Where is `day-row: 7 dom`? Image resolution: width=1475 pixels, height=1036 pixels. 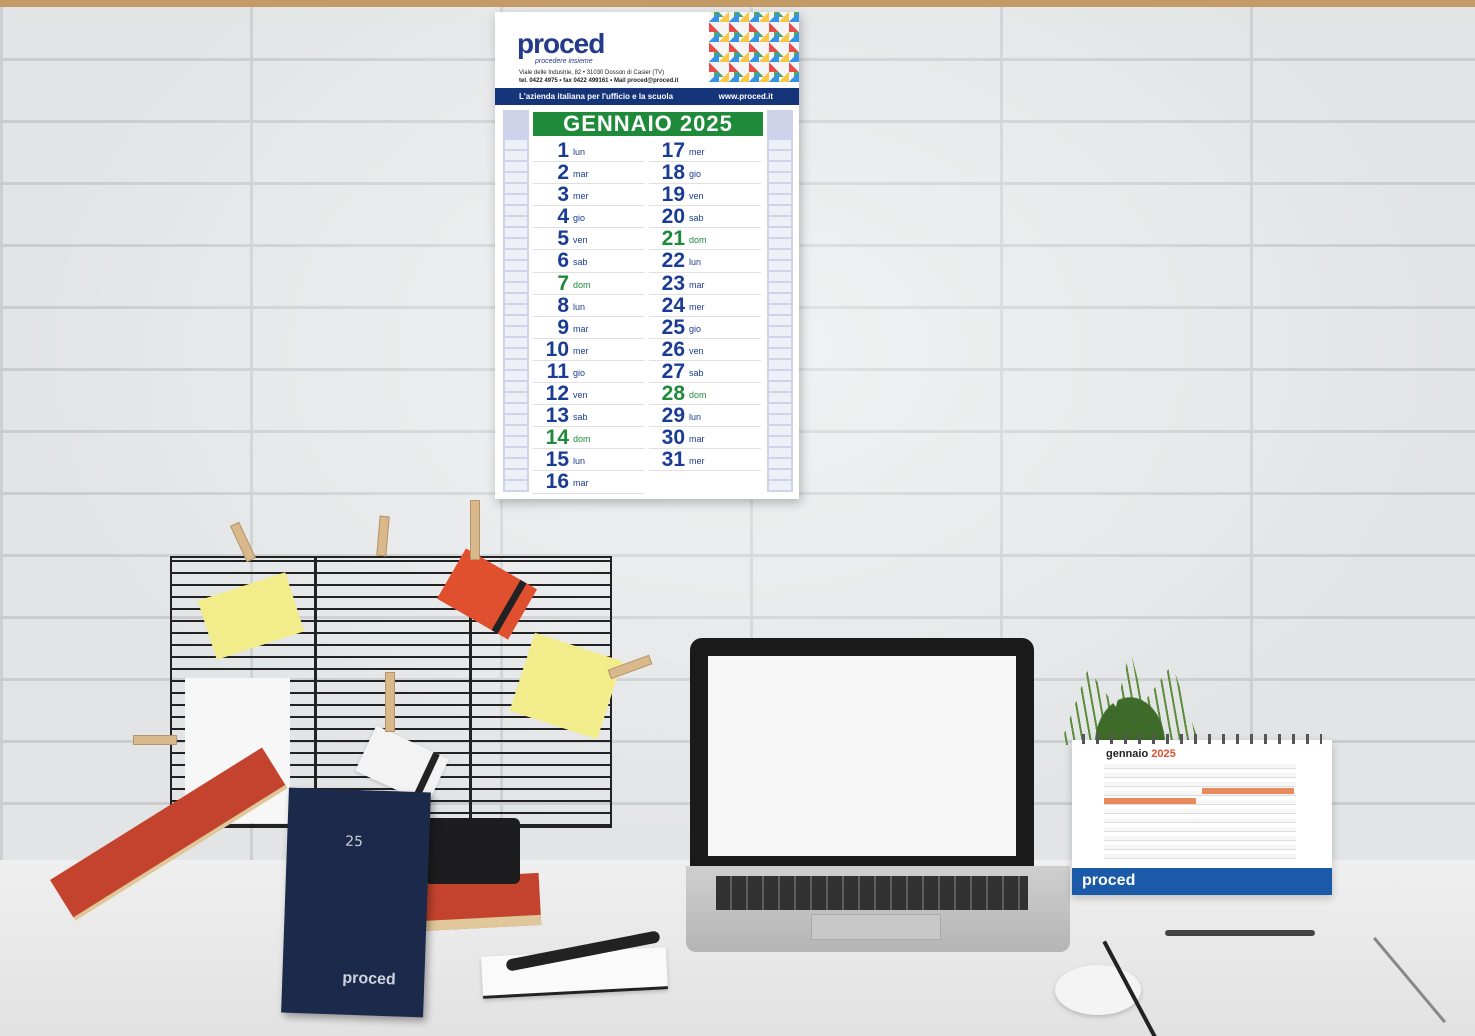 day-row: 7 dom is located at coordinates (589, 283).